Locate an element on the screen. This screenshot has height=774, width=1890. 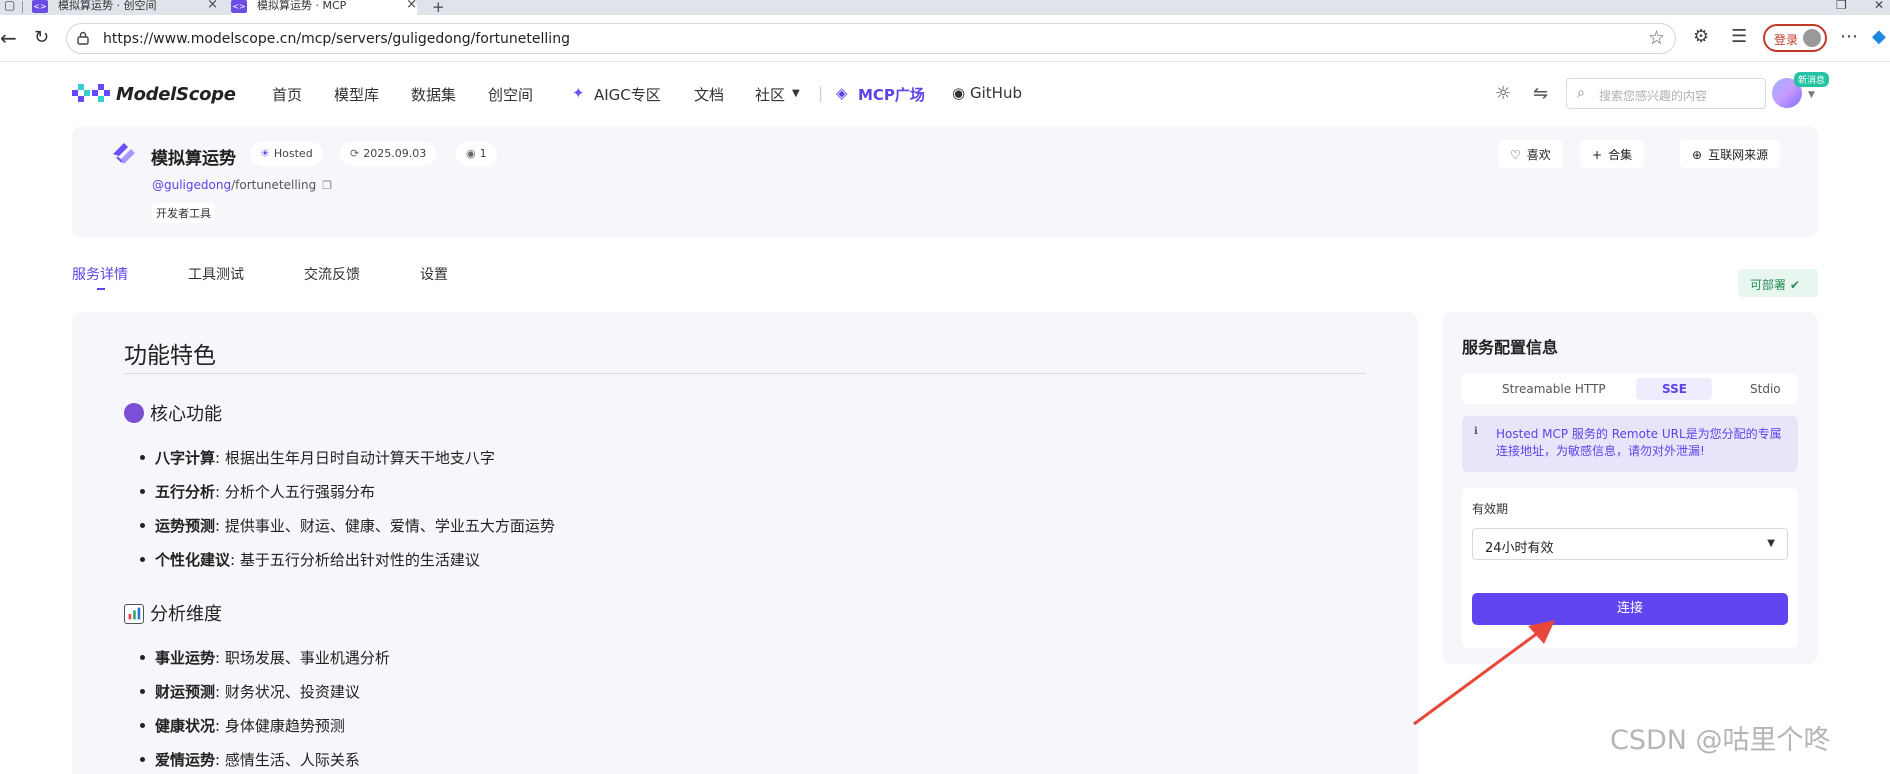
like-button: ♡ 喜欢 is located at coordinates (1530, 154).